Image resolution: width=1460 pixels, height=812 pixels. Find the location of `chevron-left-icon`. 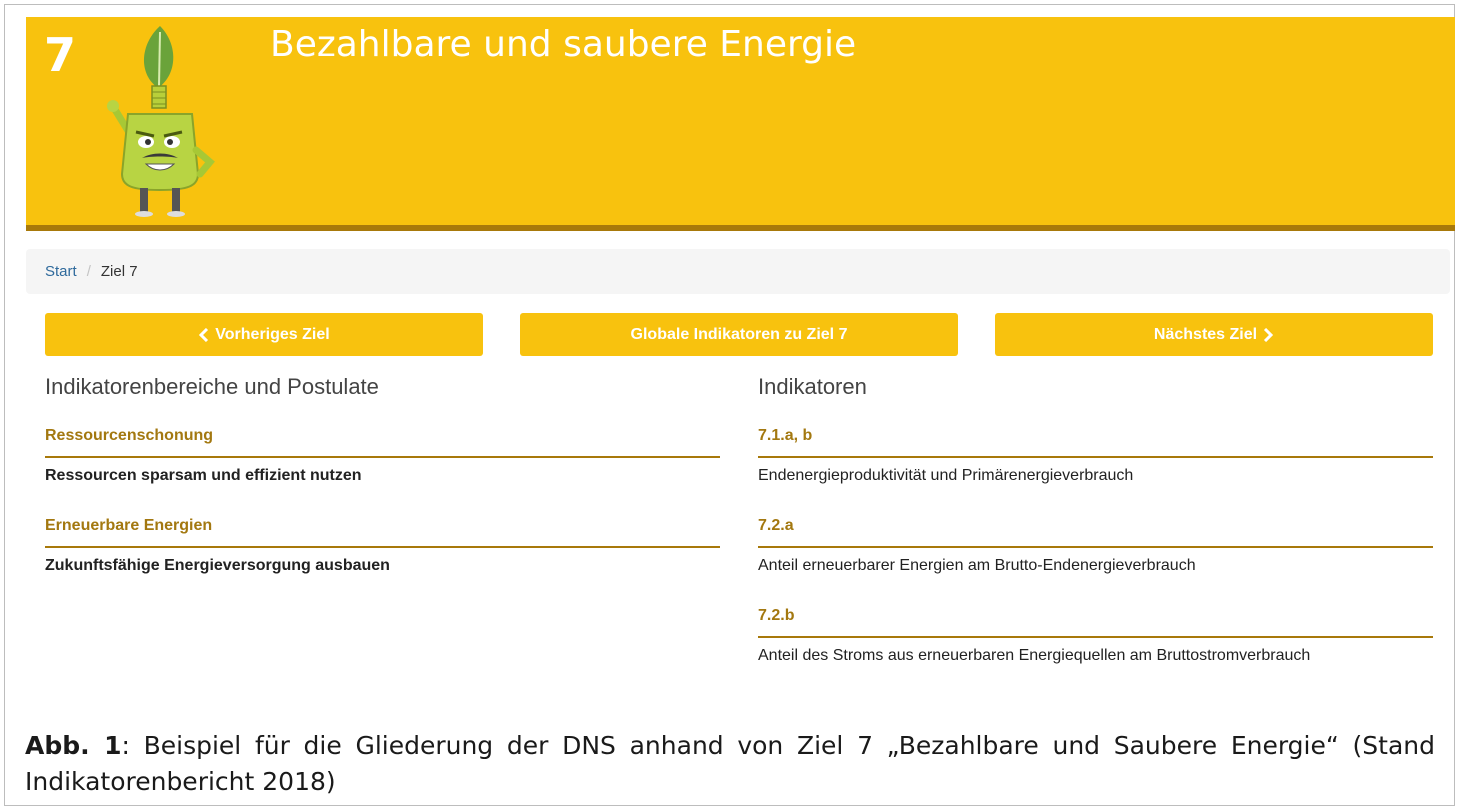

chevron-left-icon is located at coordinates (204, 334).